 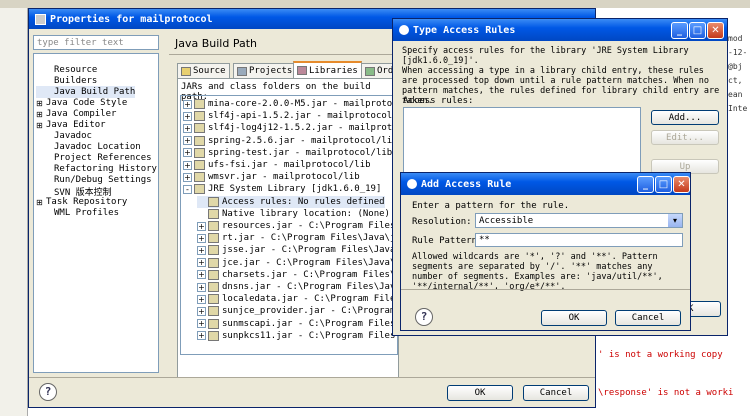 I want to click on pattern-label: Rule Pattern:, so click(x=447, y=241).